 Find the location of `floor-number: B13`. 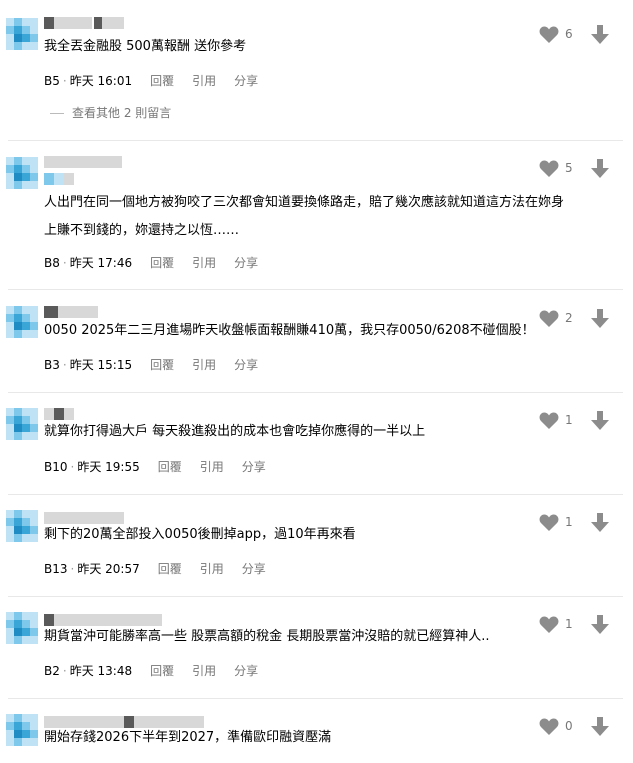

floor-number: B13 is located at coordinates (56, 569).